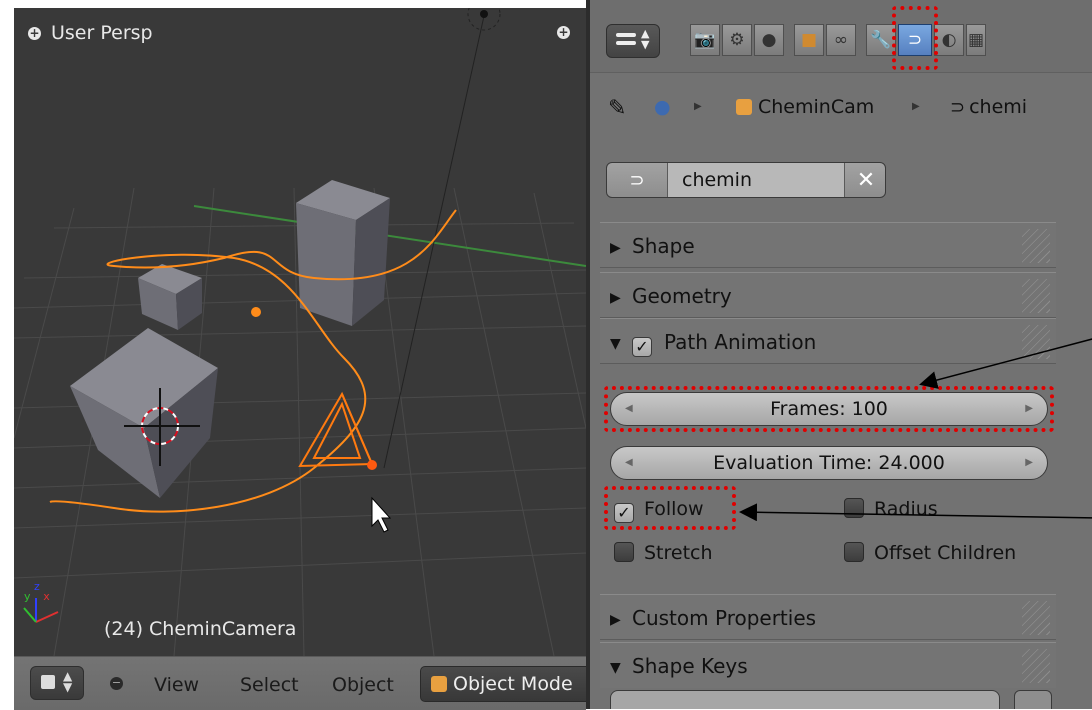 This screenshot has width=1092, height=710. What do you see at coordinates (27, 596) in the screenshot?
I see `axis-y-label: y` at bounding box center [27, 596].